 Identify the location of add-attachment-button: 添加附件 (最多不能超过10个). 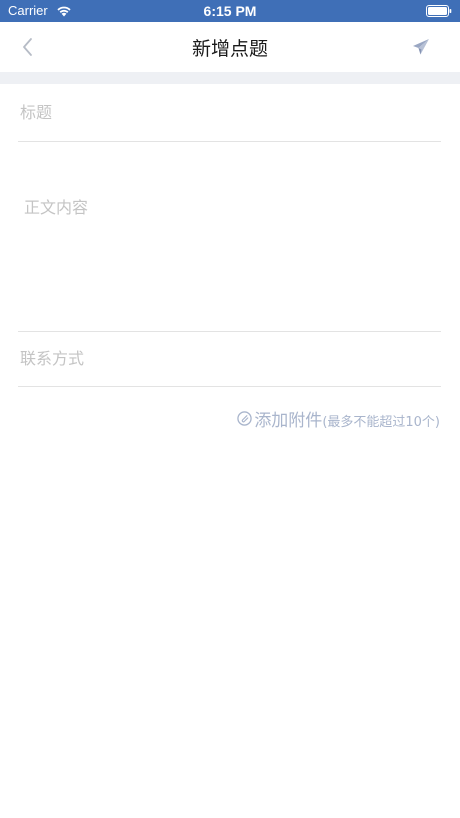
(338, 418).